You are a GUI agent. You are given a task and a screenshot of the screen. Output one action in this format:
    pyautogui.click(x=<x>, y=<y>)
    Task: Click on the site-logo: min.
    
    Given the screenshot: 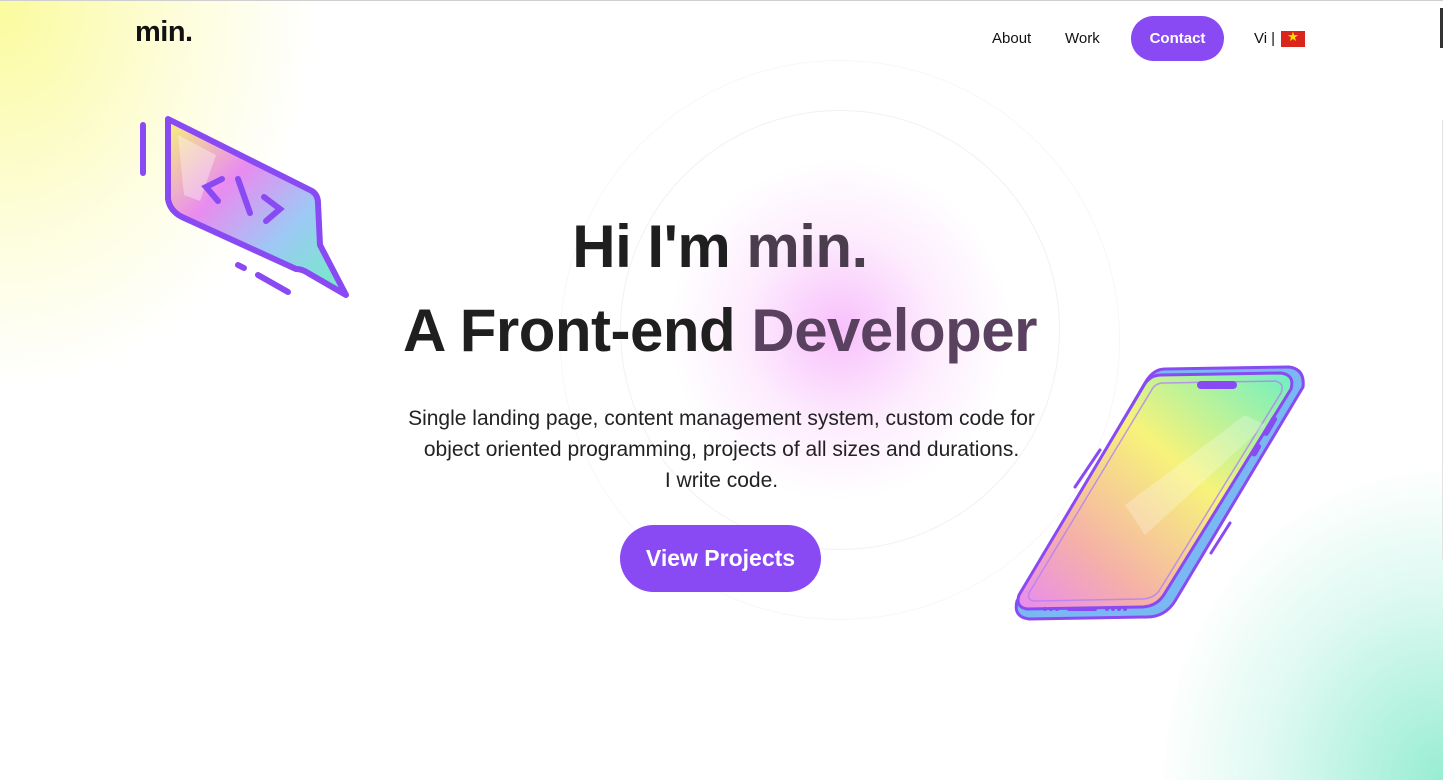 What is the action you would take?
    pyautogui.click(x=164, y=32)
    